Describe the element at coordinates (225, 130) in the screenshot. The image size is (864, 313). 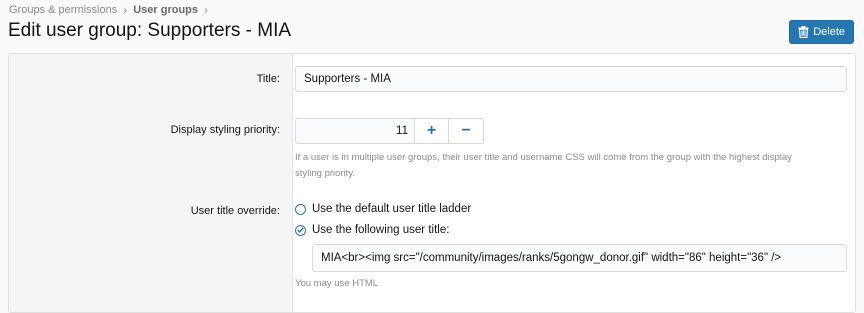
I see `priority-label: Display styling priority:` at that location.